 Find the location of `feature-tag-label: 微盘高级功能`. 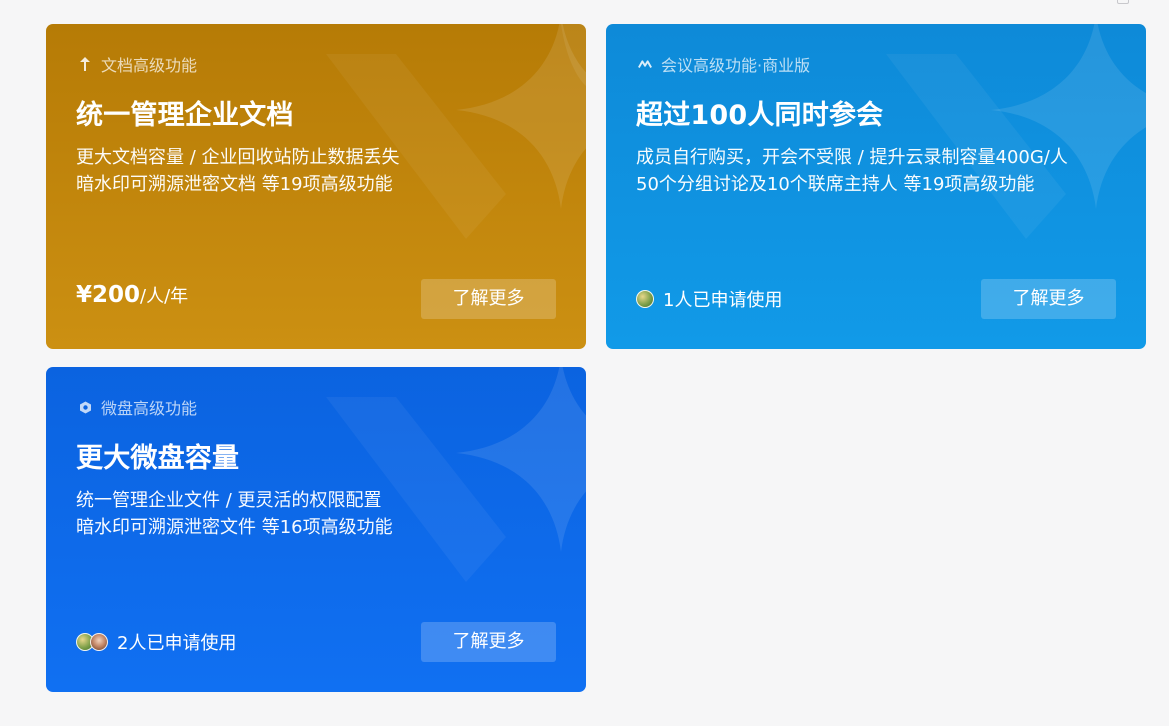

feature-tag-label: 微盘高级功能 is located at coordinates (149, 408).